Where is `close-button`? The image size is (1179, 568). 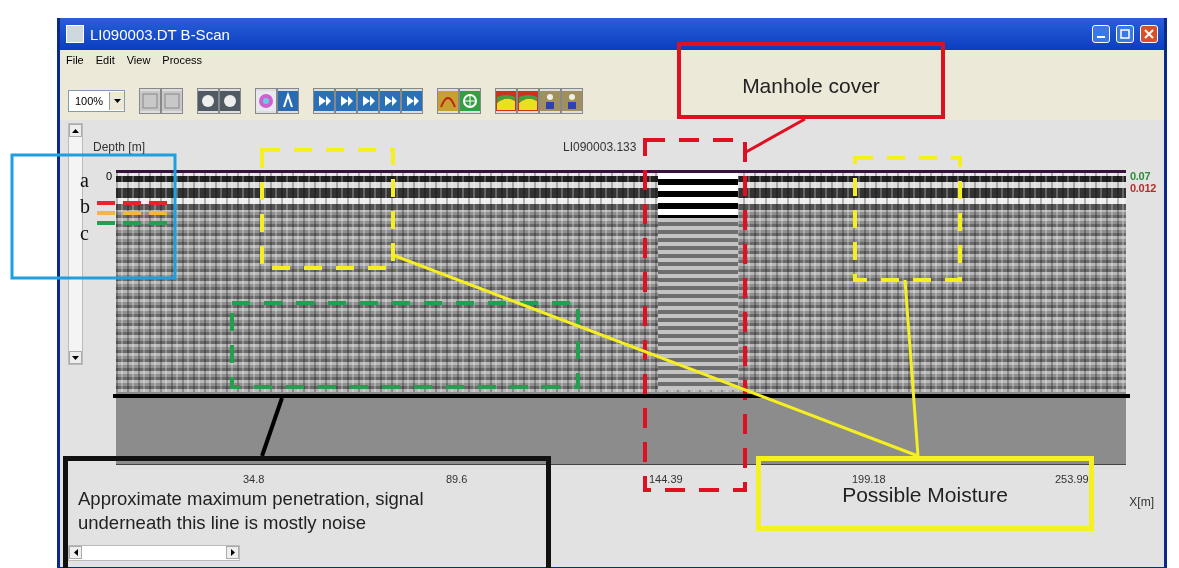
close-button is located at coordinates (1149, 34).